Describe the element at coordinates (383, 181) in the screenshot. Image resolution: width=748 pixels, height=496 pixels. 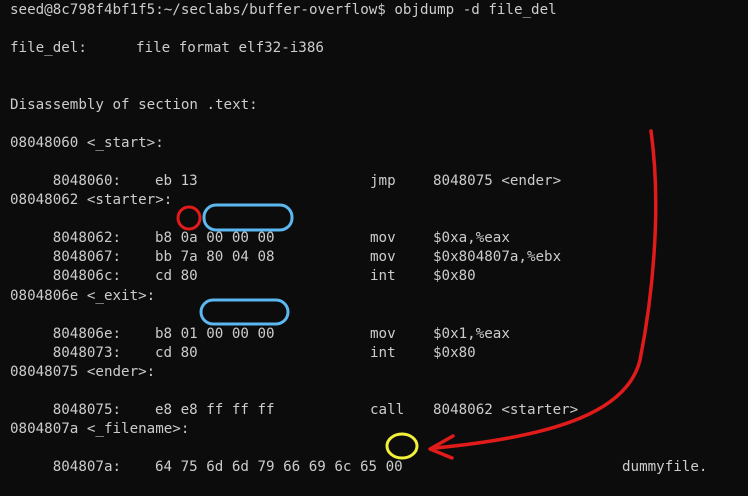
I see `row-mnemonic: jmp` at that location.